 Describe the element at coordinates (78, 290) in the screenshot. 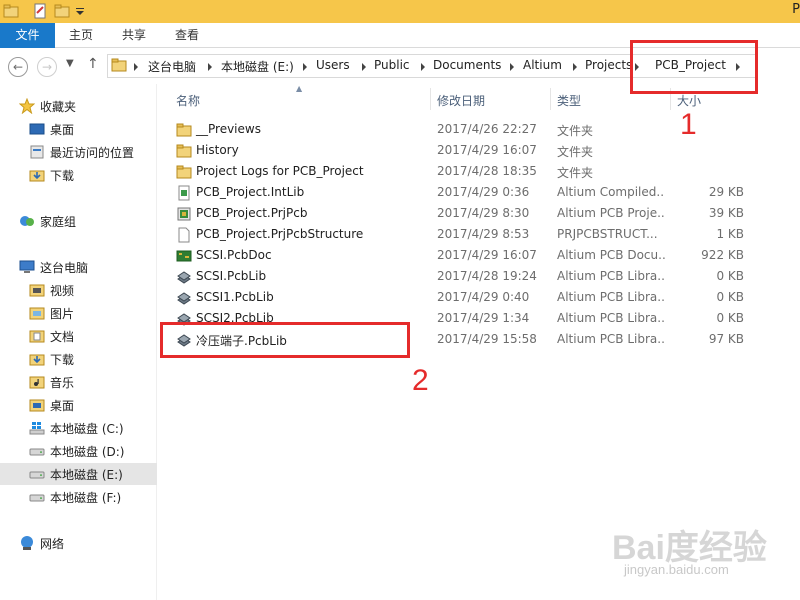

I see `nav-videos: 视频` at that location.